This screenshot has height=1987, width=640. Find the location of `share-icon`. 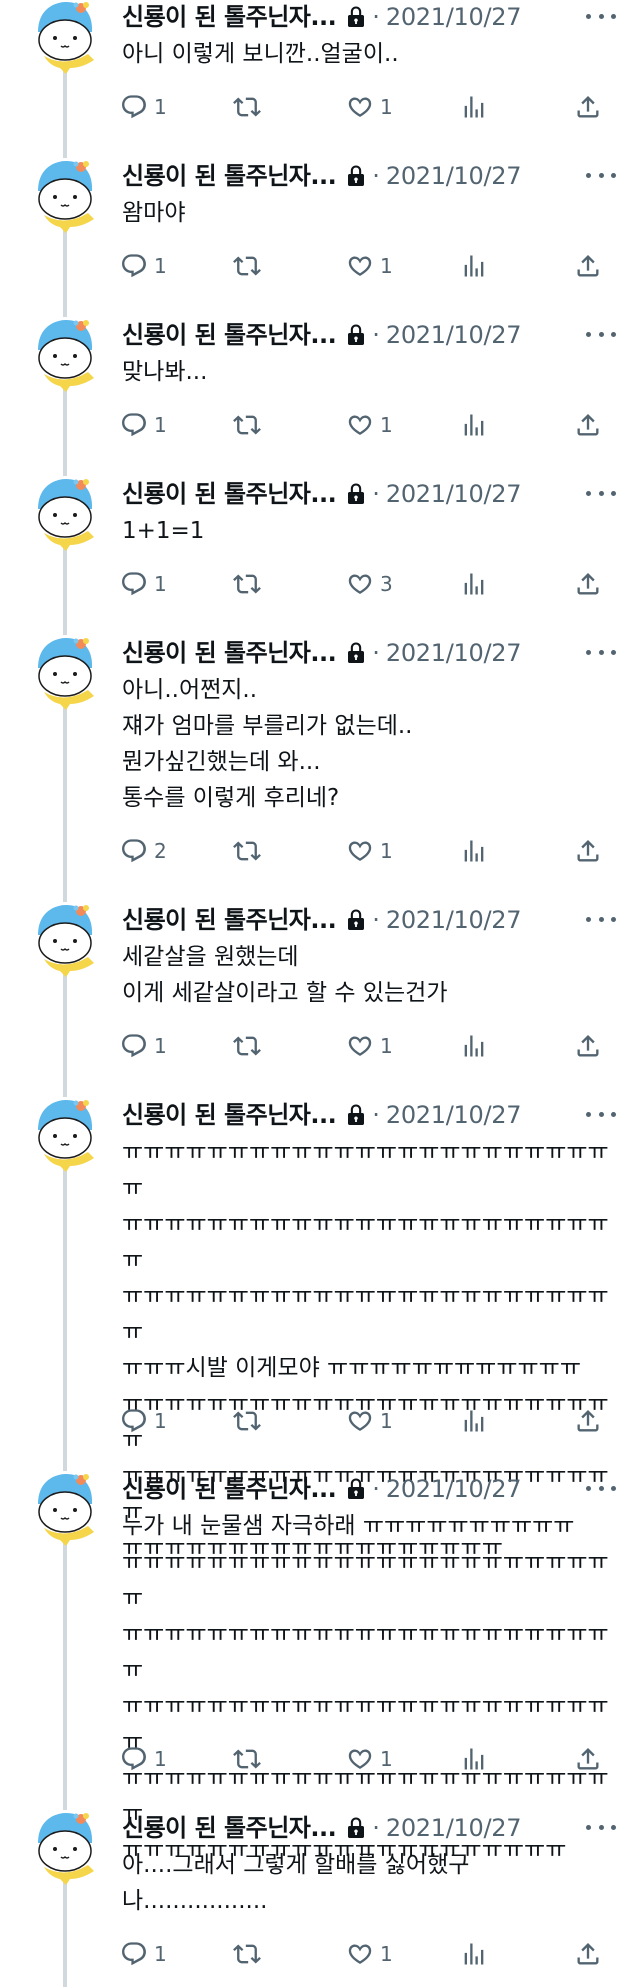

share-icon is located at coordinates (588, 1954).